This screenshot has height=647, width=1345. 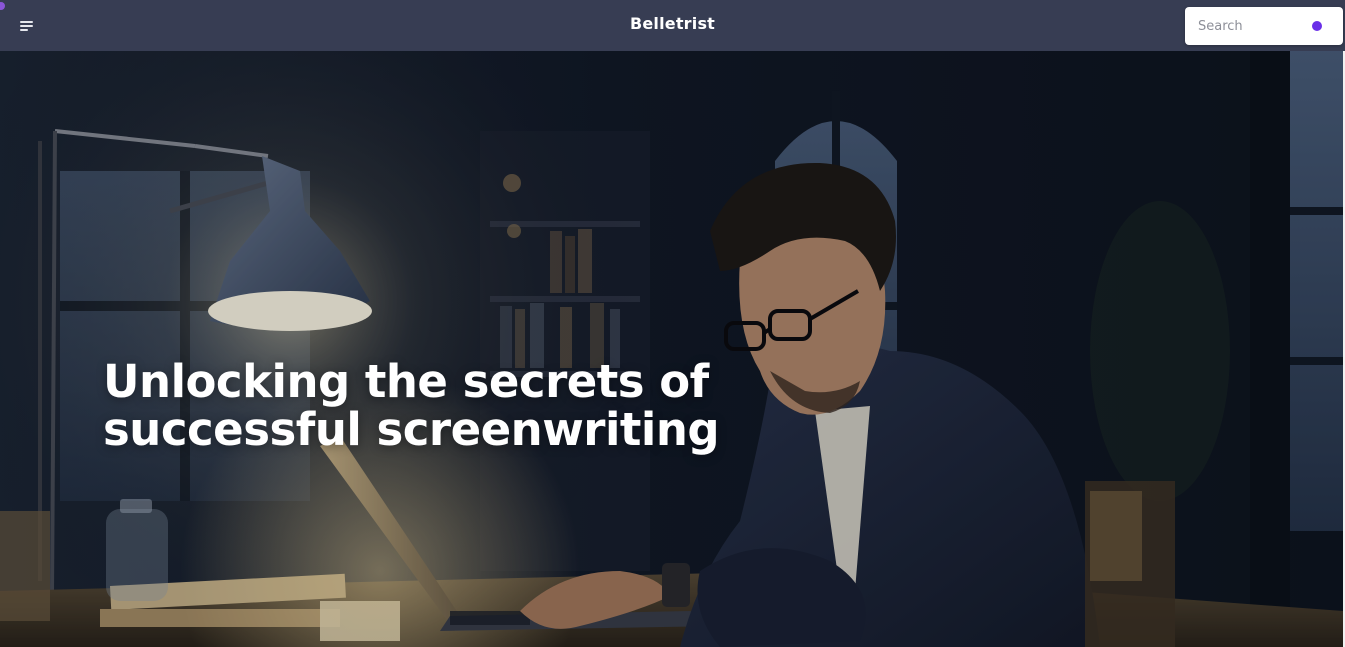 What do you see at coordinates (1317, 26) in the screenshot?
I see `search-indicator-dot` at bounding box center [1317, 26].